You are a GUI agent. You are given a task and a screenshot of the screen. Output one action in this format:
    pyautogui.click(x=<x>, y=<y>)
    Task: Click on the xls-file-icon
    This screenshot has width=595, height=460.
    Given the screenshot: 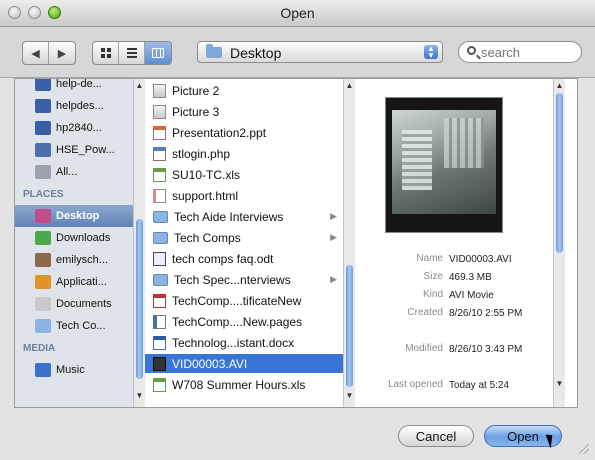 What is the action you would take?
    pyautogui.click(x=159, y=384)
    